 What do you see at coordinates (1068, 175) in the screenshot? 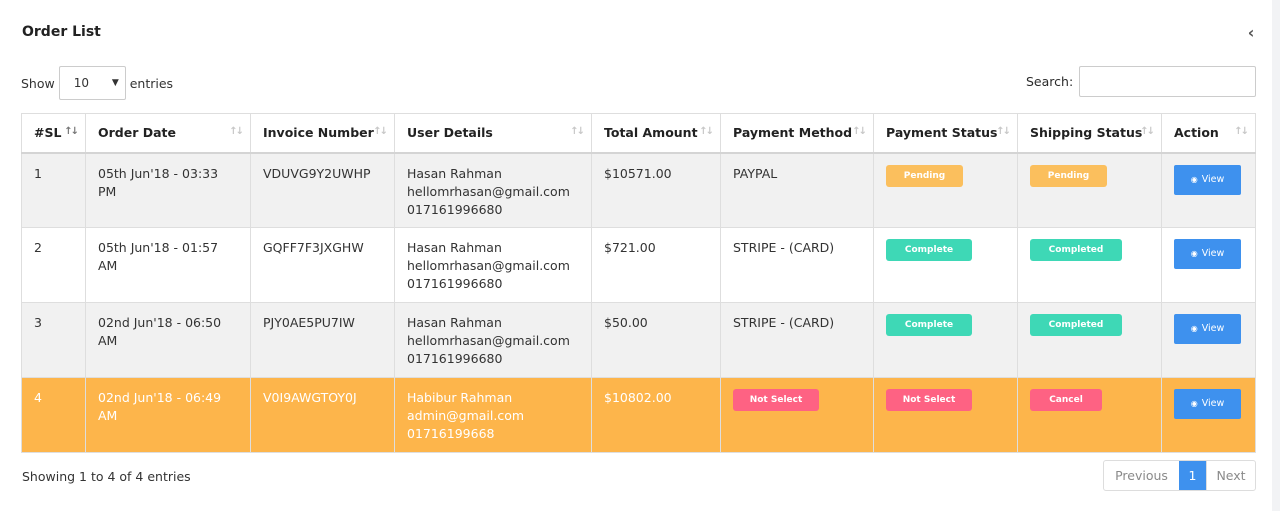
I see `shipping-status-badge: Pending` at bounding box center [1068, 175].